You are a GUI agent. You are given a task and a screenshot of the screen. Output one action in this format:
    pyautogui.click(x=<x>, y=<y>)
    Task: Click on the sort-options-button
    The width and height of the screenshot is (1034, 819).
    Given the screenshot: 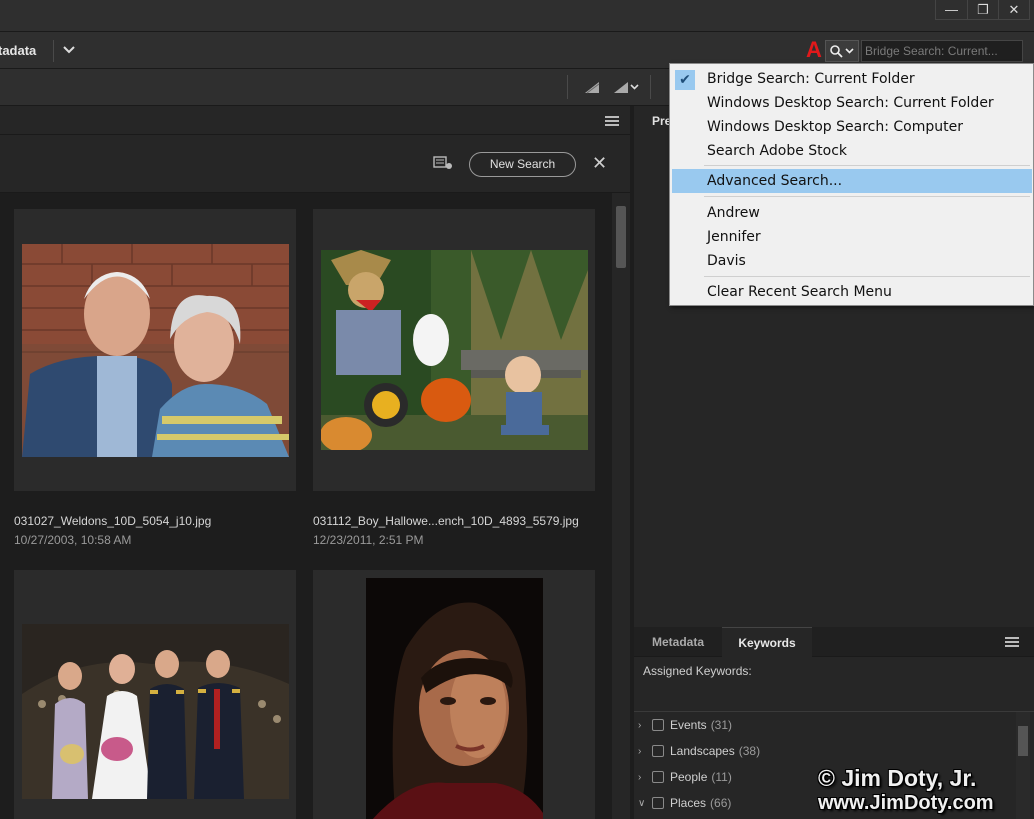 What is the action you would take?
    pyautogui.click(x=625, y=87)
    